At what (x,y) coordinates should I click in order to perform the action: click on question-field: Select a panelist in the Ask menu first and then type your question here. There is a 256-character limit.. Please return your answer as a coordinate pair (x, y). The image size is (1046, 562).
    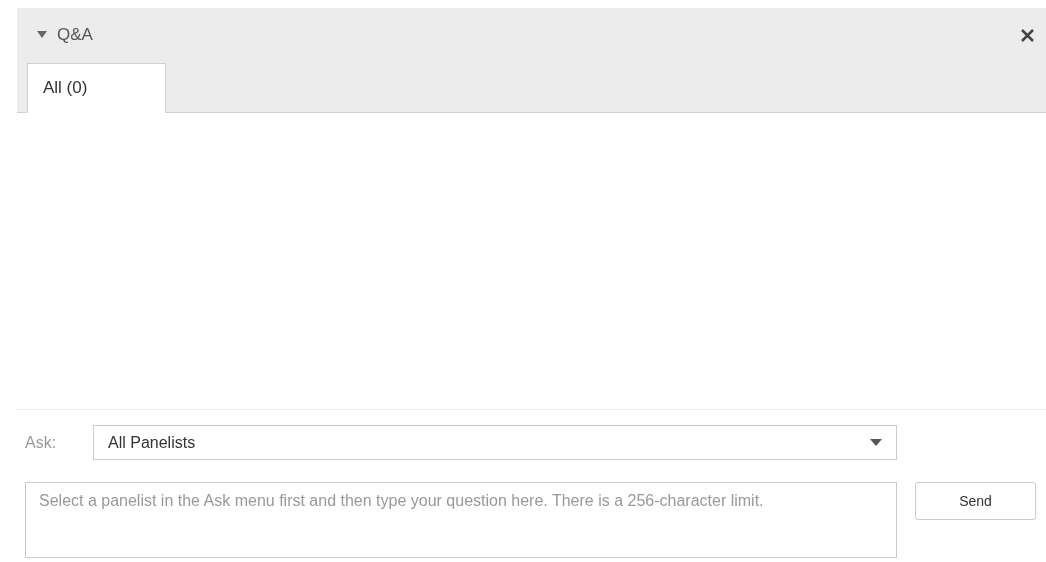
    Looking at the image, I should click on (461, 520).